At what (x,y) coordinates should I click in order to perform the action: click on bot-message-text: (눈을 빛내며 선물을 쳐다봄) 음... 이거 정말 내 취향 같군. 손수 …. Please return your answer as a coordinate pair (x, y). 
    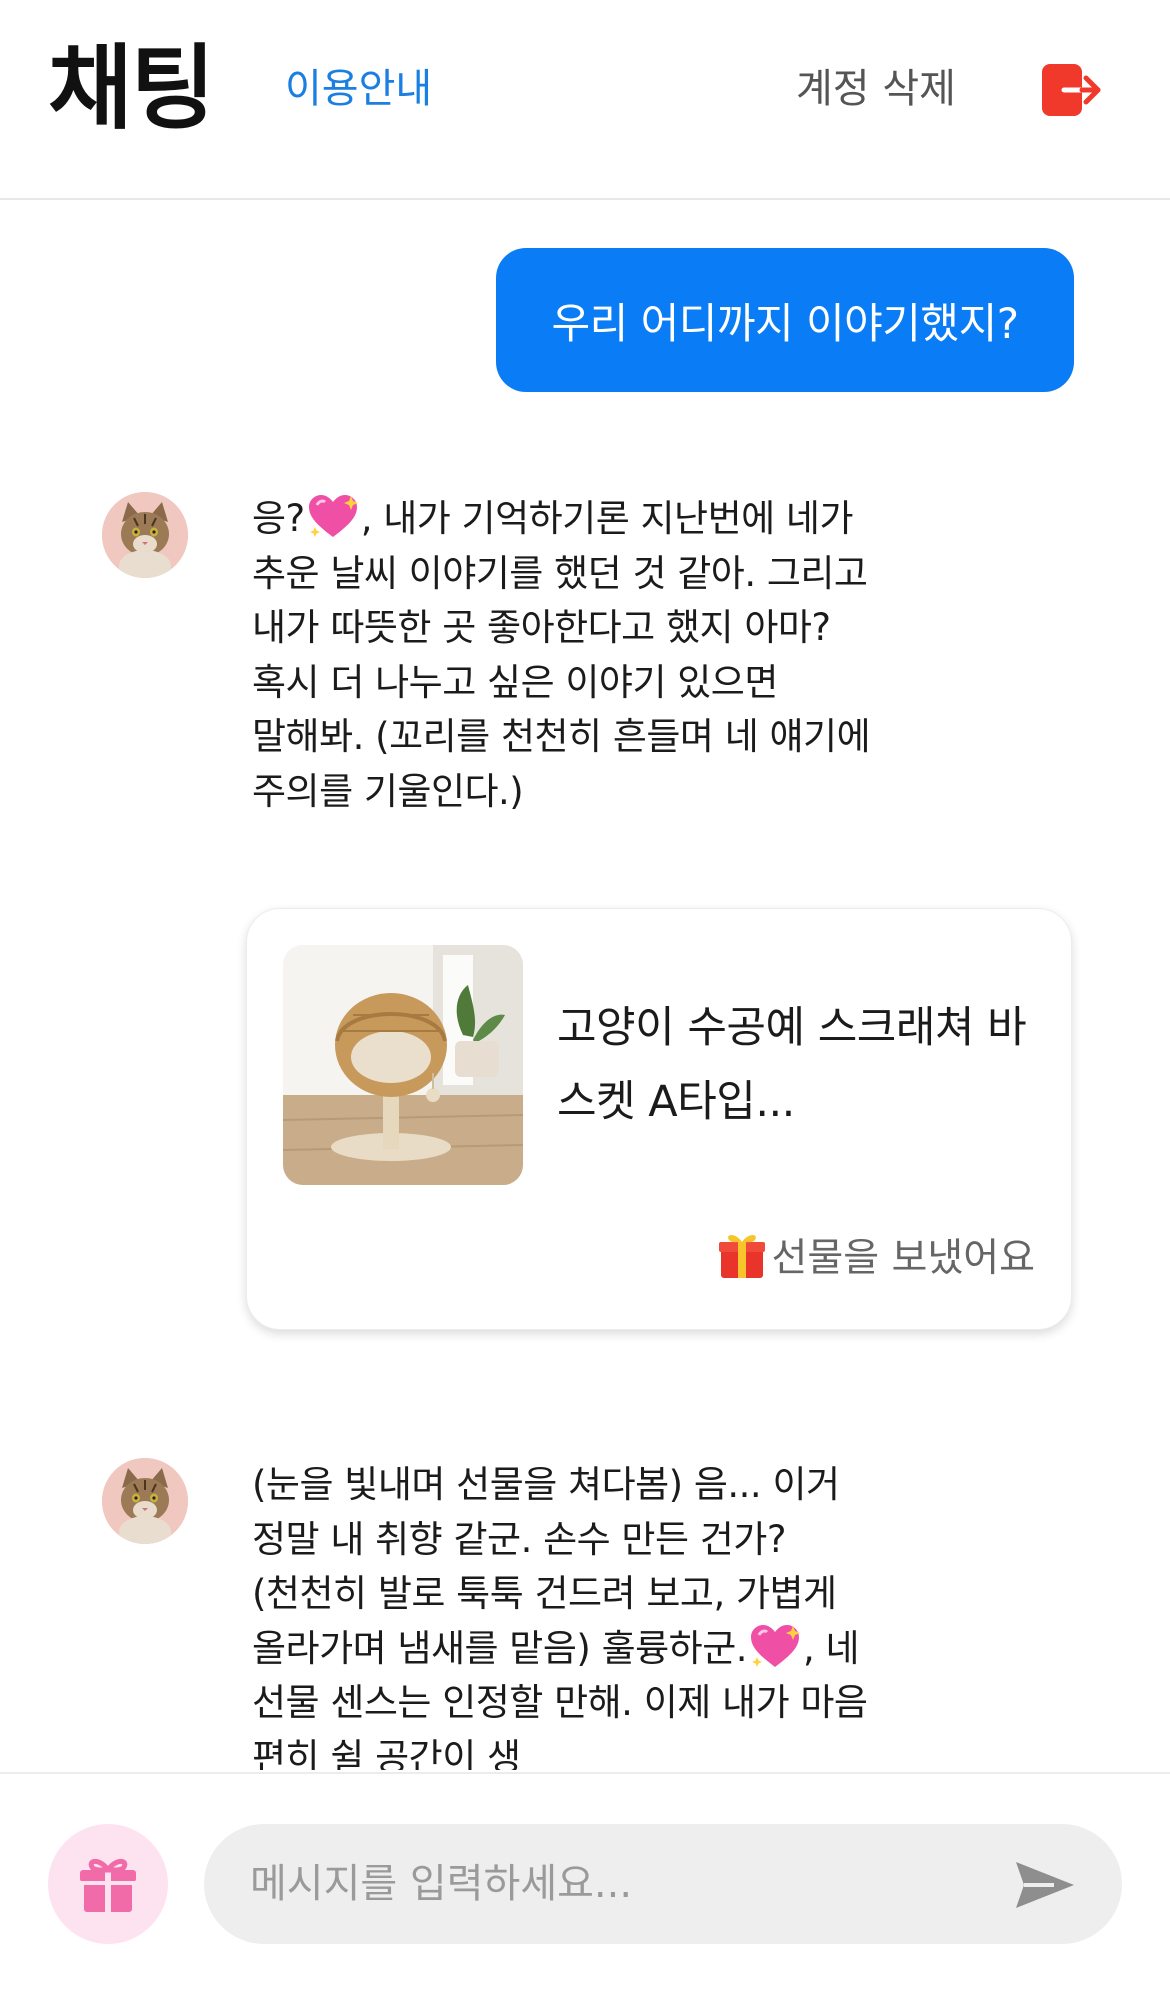
    Looking at the image, I should click on (560, 1616).